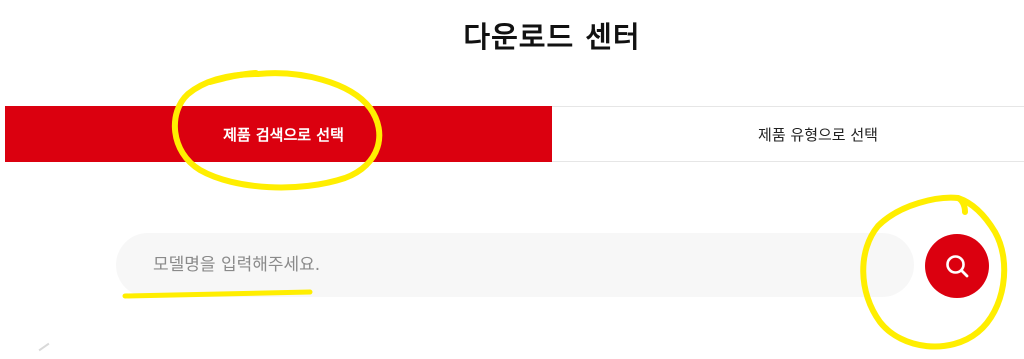 The width and height of the screenshot is (1024, 359). I want to click on tab-search-by-product: 제품 검색으로 선택, so click(278, 134).